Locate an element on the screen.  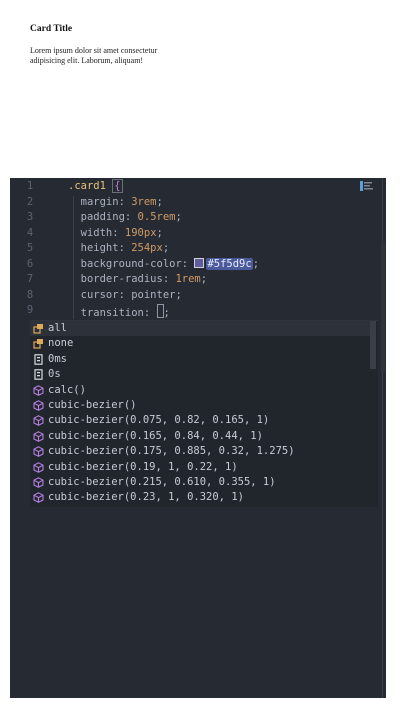
color-swatch-icon is located at coordinates (199, 262).